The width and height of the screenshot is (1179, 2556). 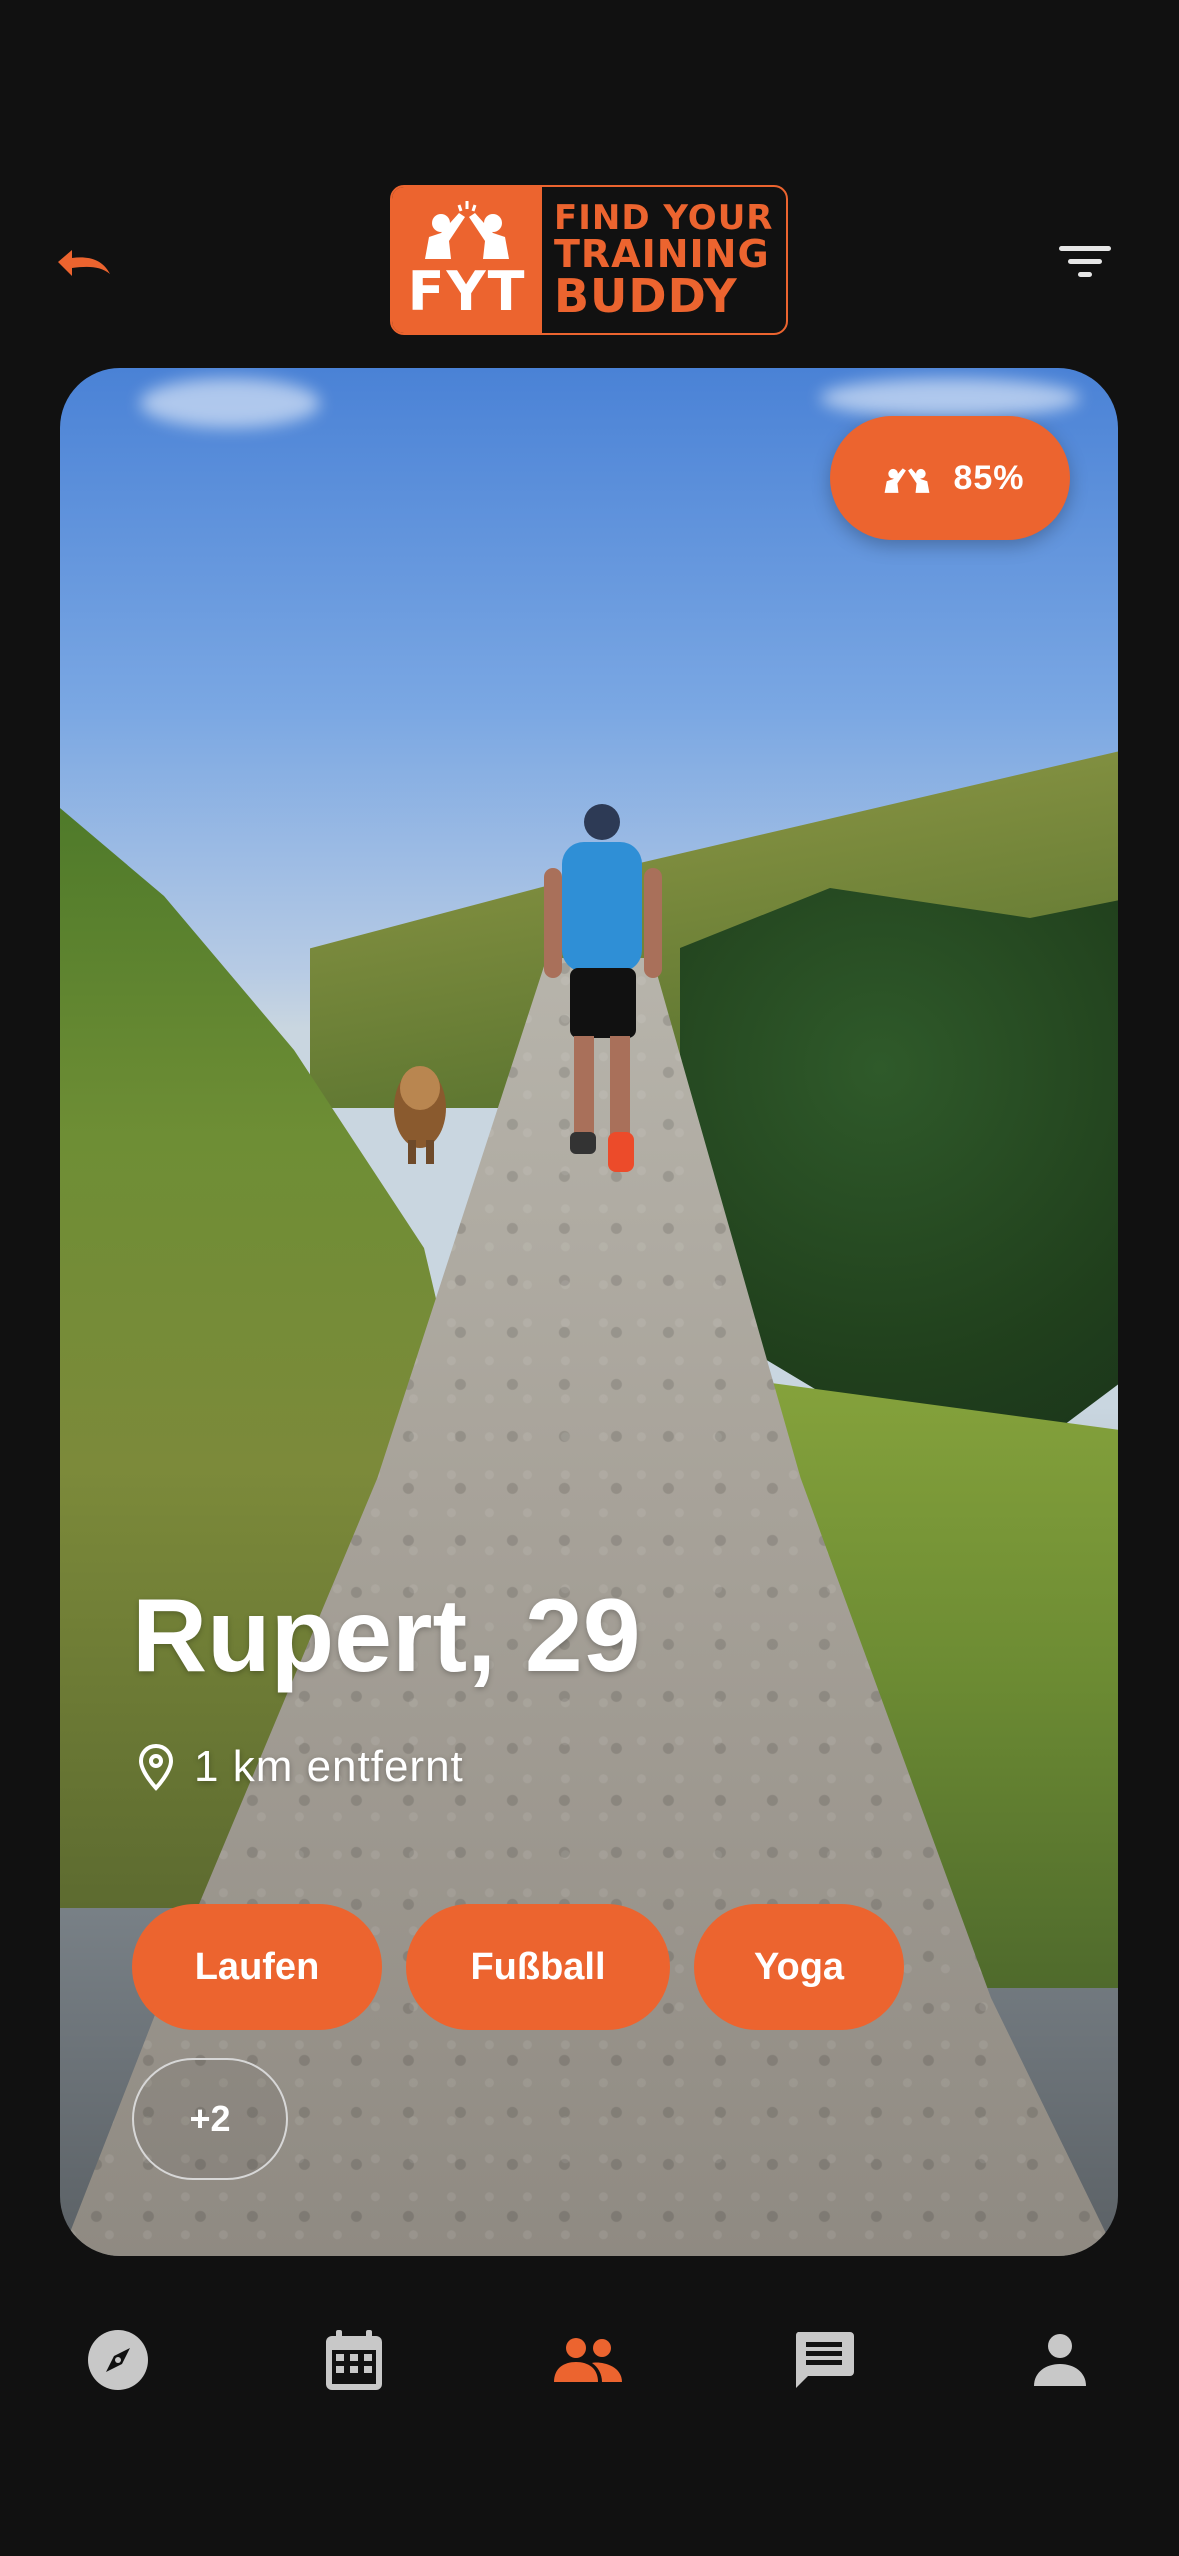 I want to click on chat-icon, so click(x=824, y=2360).